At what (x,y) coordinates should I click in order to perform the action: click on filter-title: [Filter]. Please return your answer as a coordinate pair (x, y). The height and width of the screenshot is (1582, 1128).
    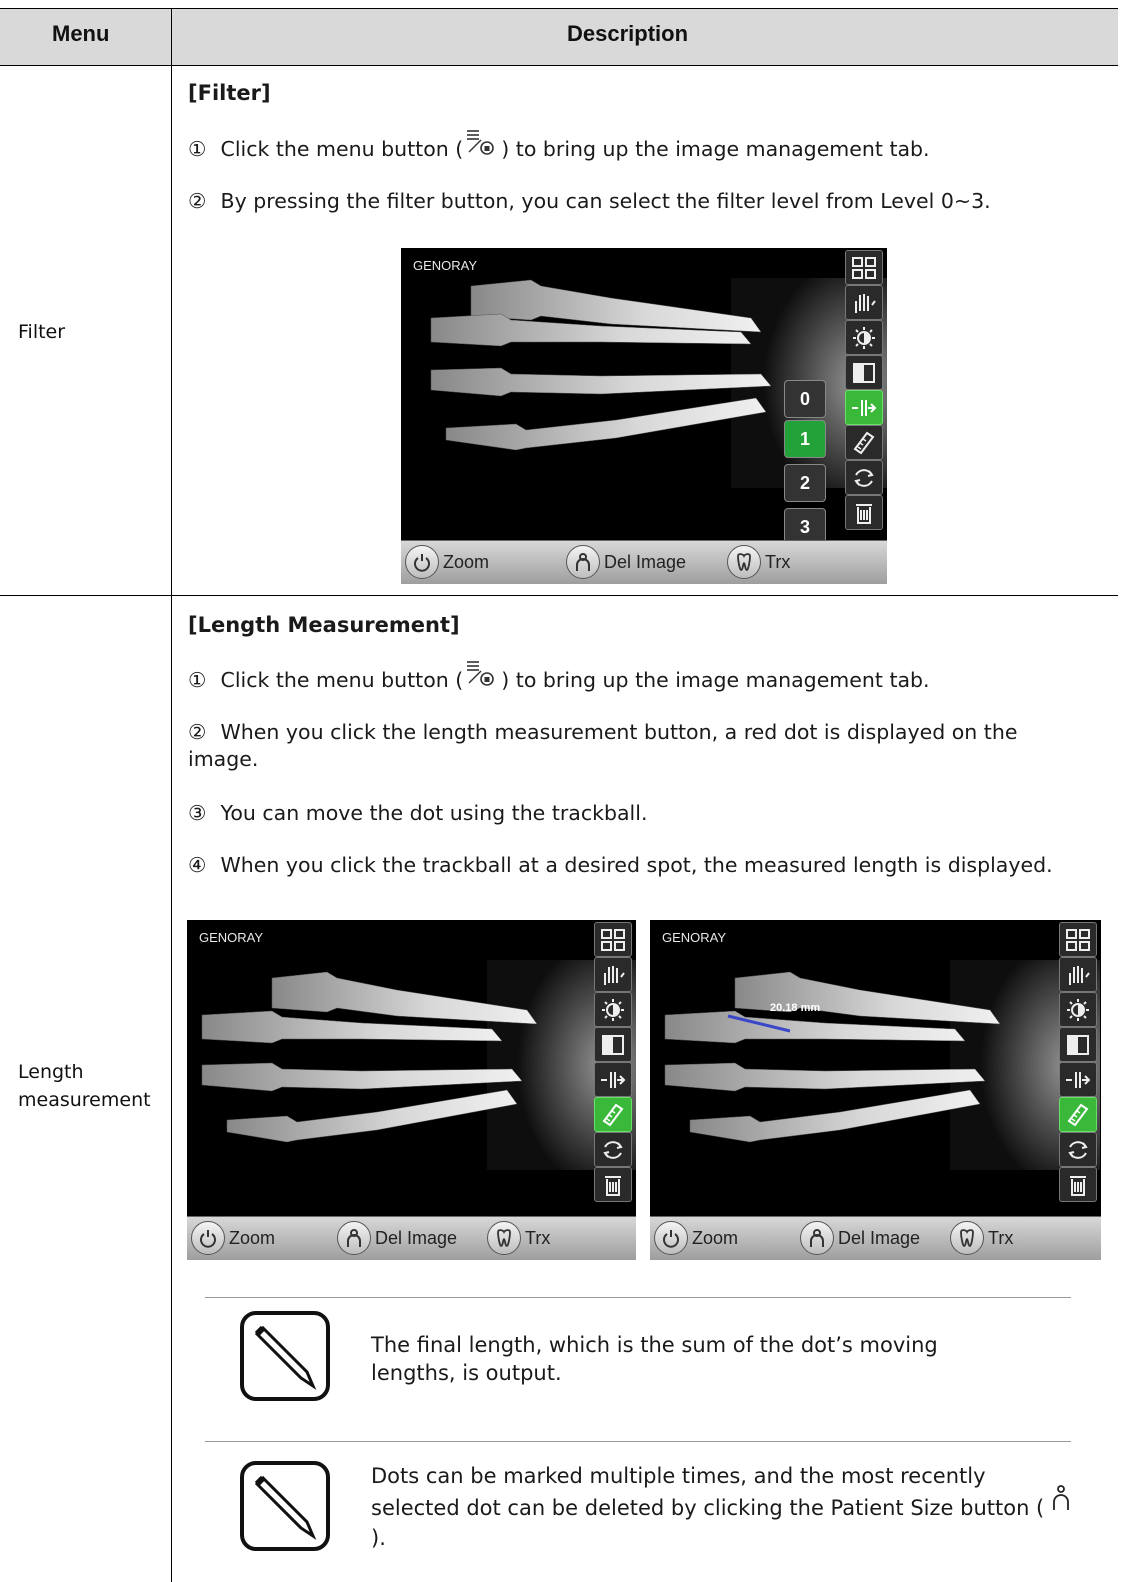
    Looking at the image, I should click on (229, 93).